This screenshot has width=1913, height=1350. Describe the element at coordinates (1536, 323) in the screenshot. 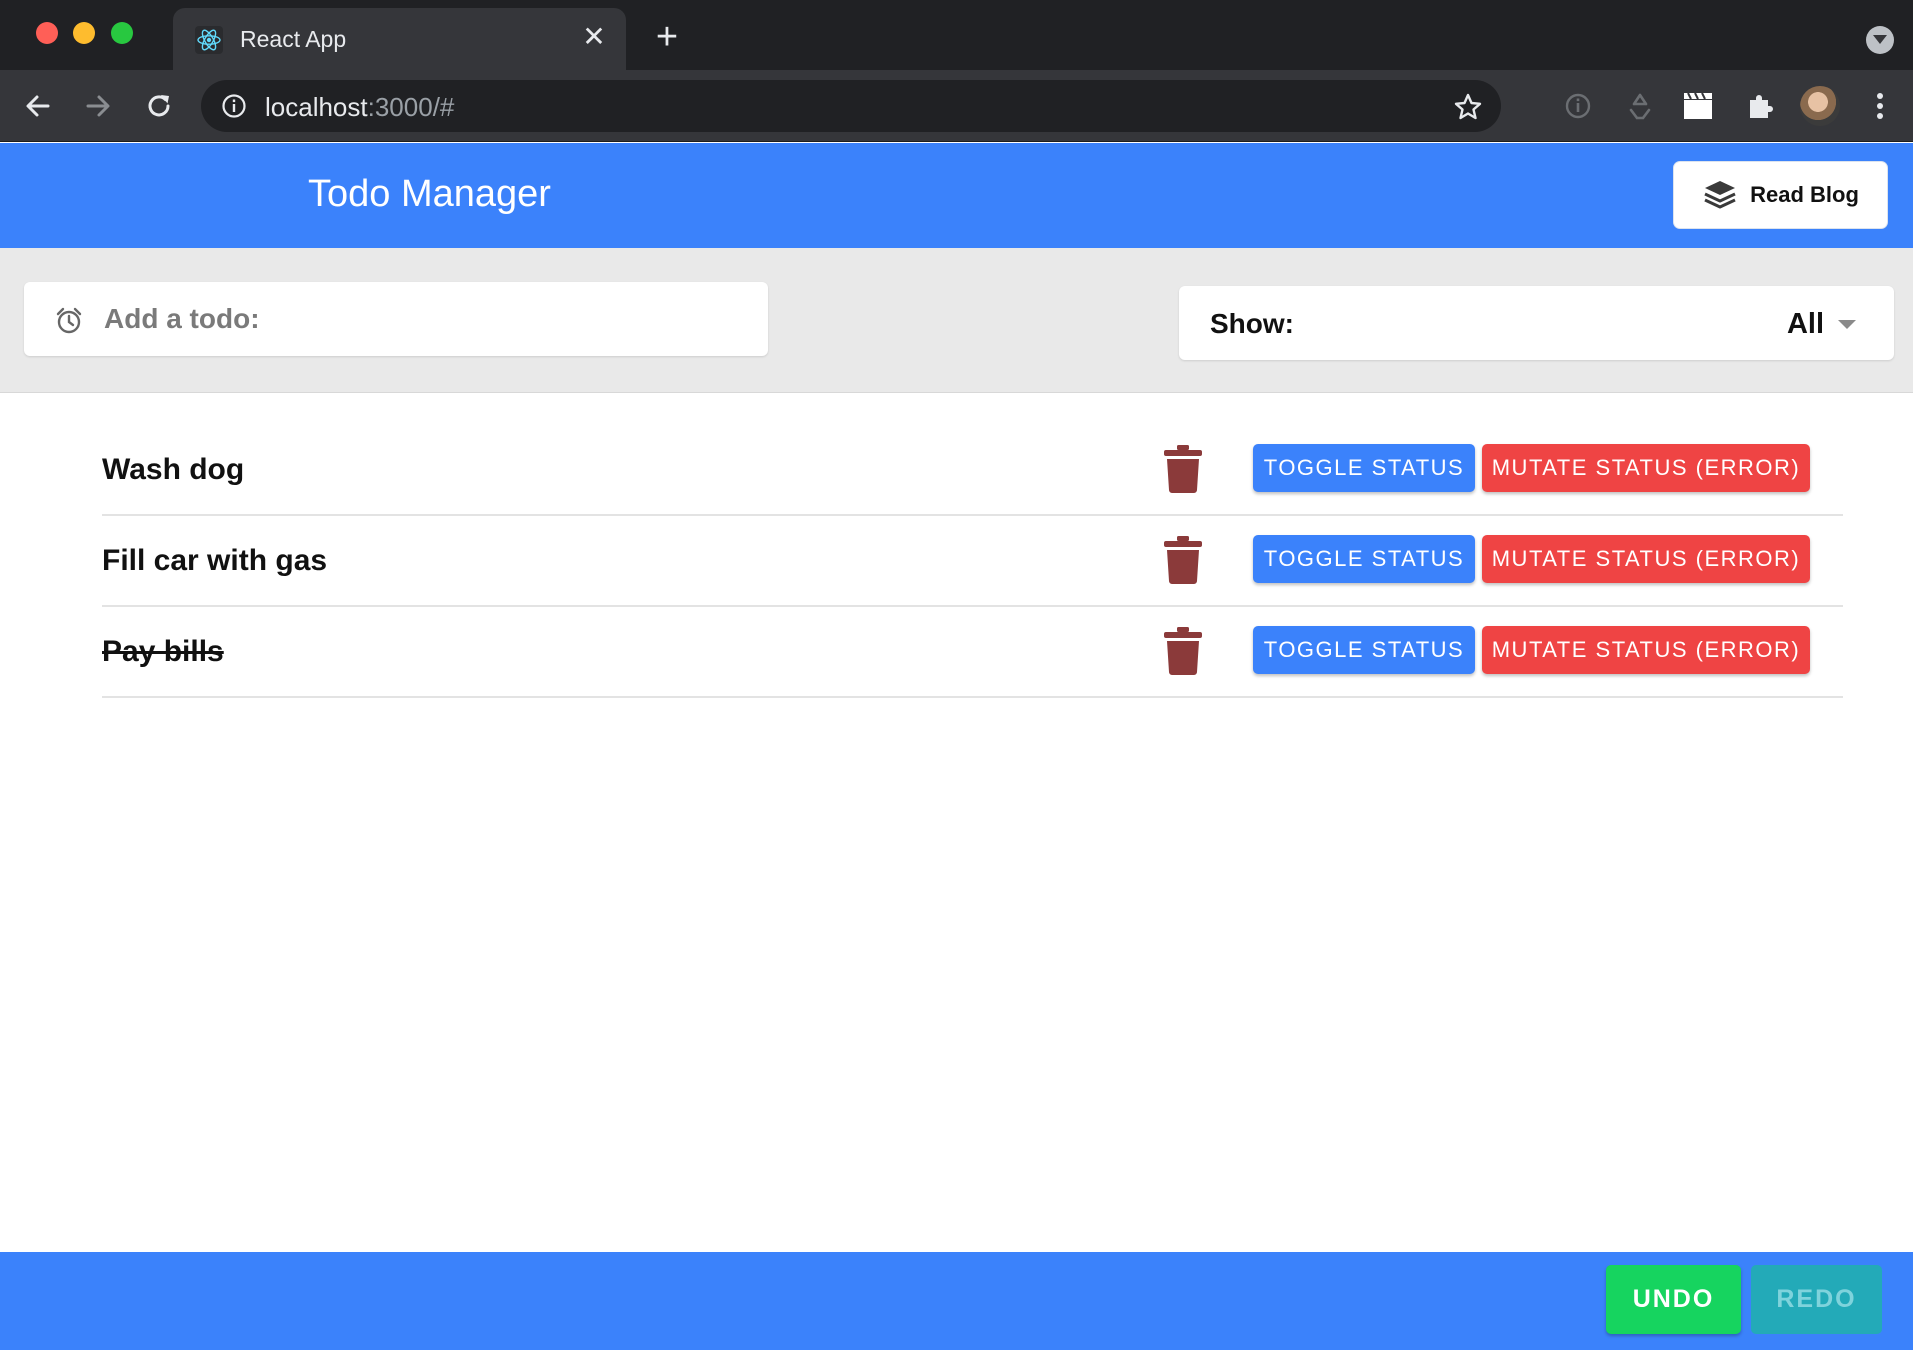

I see `show-filter-select: Show: All` at that location.